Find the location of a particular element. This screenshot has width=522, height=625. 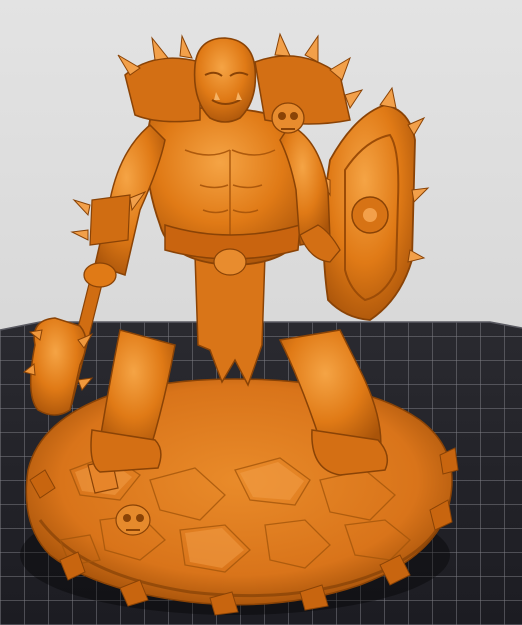

skull-on-base is located at coordinates (133, 520).